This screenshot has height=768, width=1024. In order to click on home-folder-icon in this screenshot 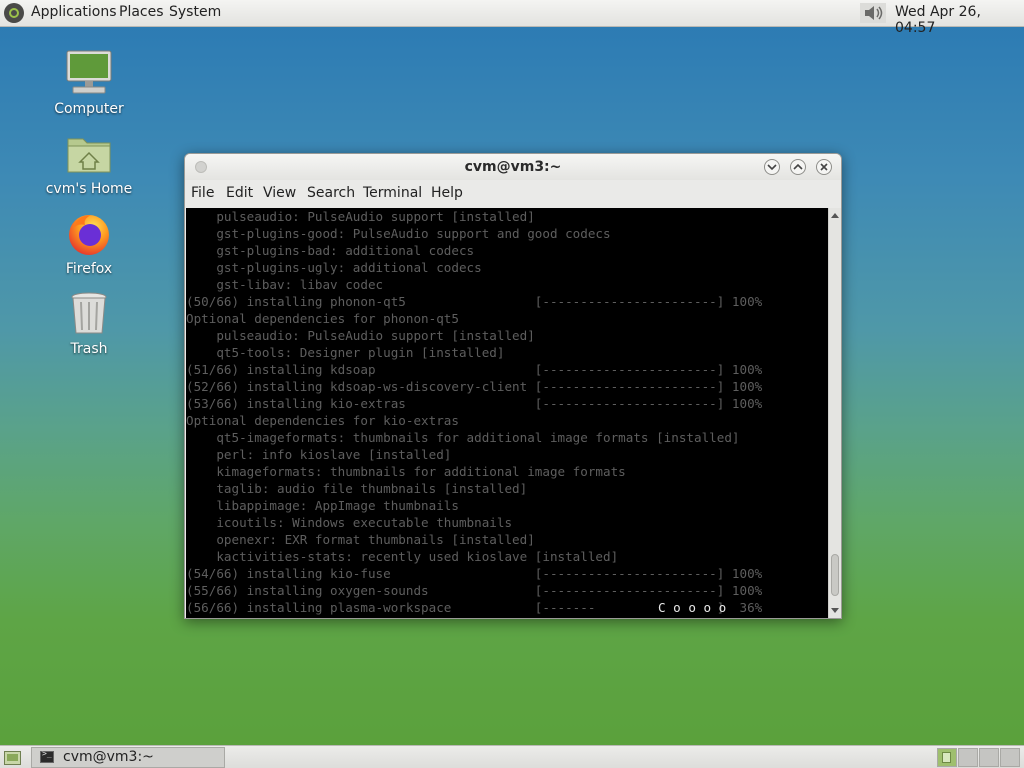, I will do `click(89, 153)`.